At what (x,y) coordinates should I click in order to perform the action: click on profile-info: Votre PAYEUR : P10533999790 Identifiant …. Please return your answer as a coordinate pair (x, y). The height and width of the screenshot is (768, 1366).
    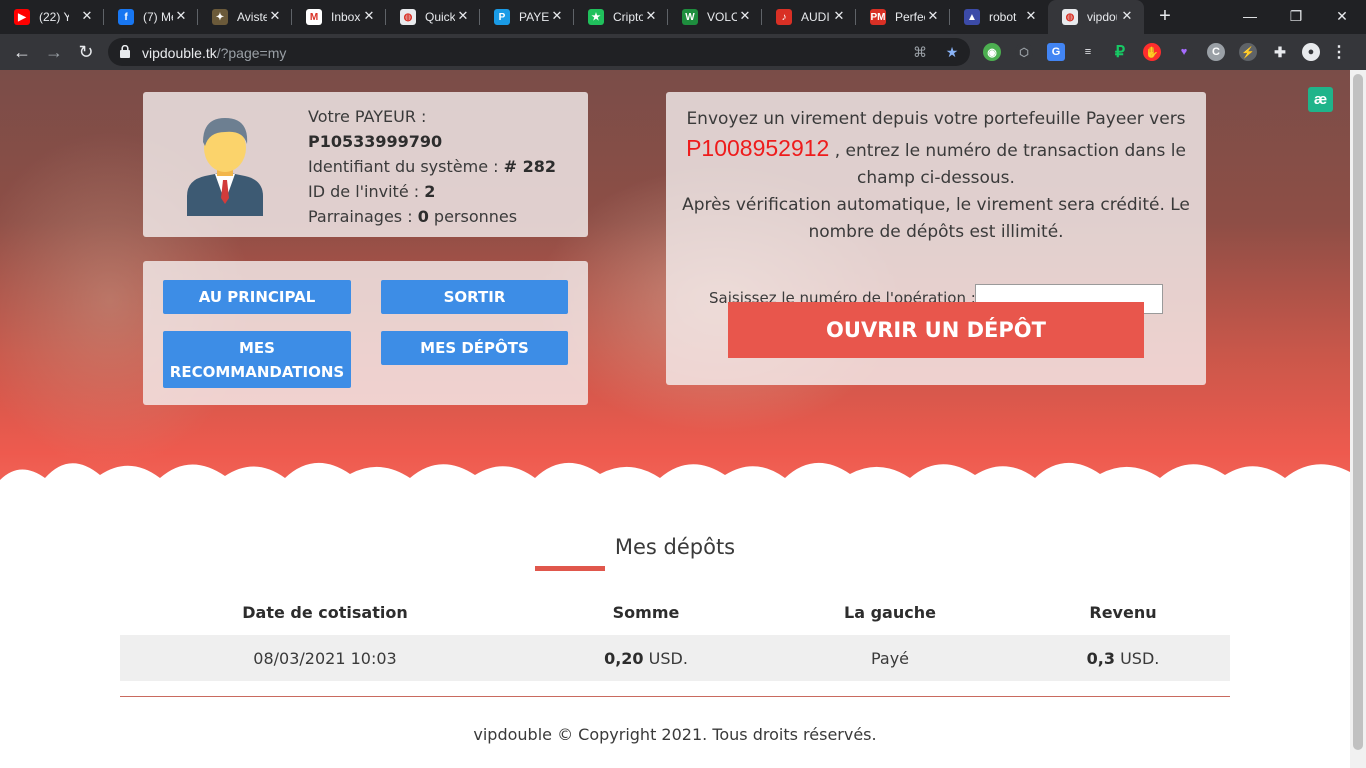
    Looking at the image, I should click on (432, 166).